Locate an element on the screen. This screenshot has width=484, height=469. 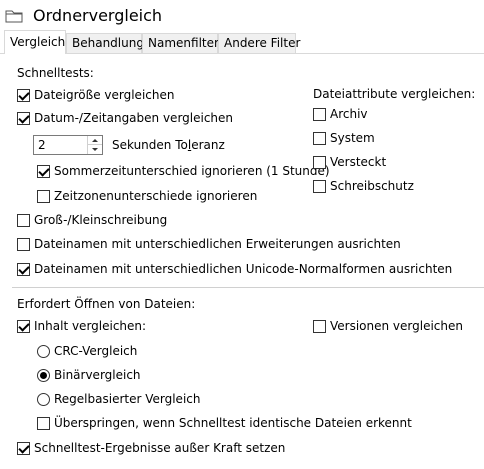
rule-based-label: Regelbasierter Vergleich is located at coordinates (127, 399).